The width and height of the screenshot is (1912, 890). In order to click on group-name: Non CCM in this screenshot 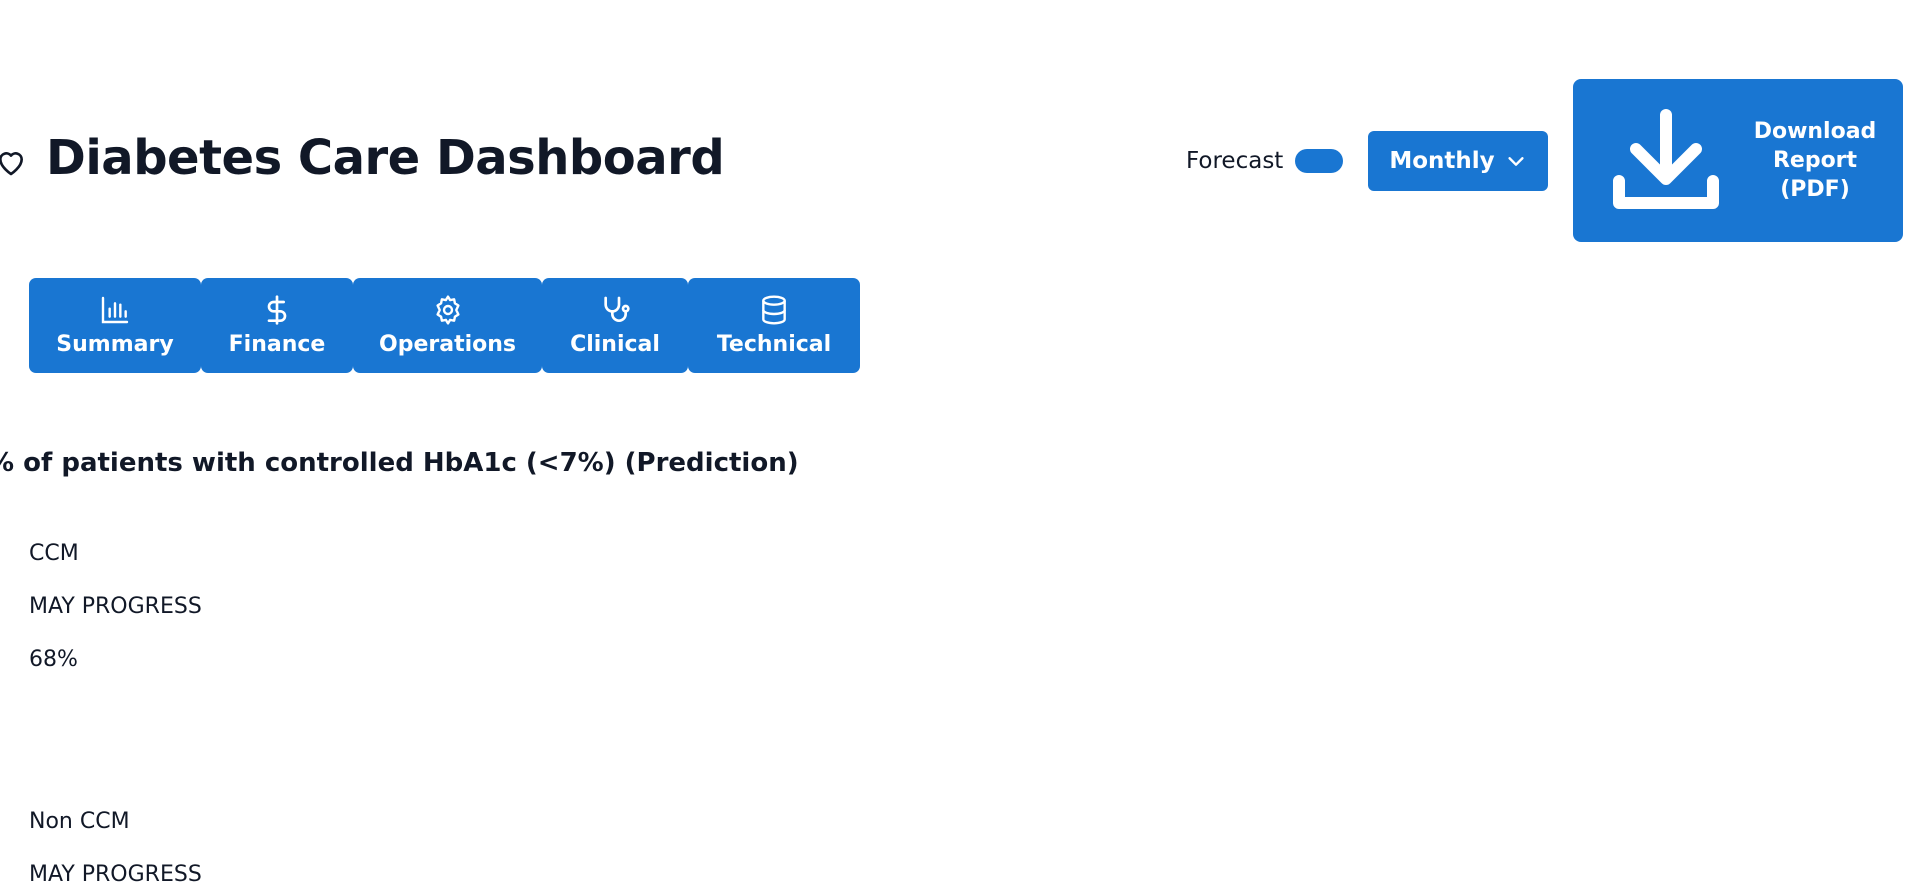, I will do `click(79, 821)`.